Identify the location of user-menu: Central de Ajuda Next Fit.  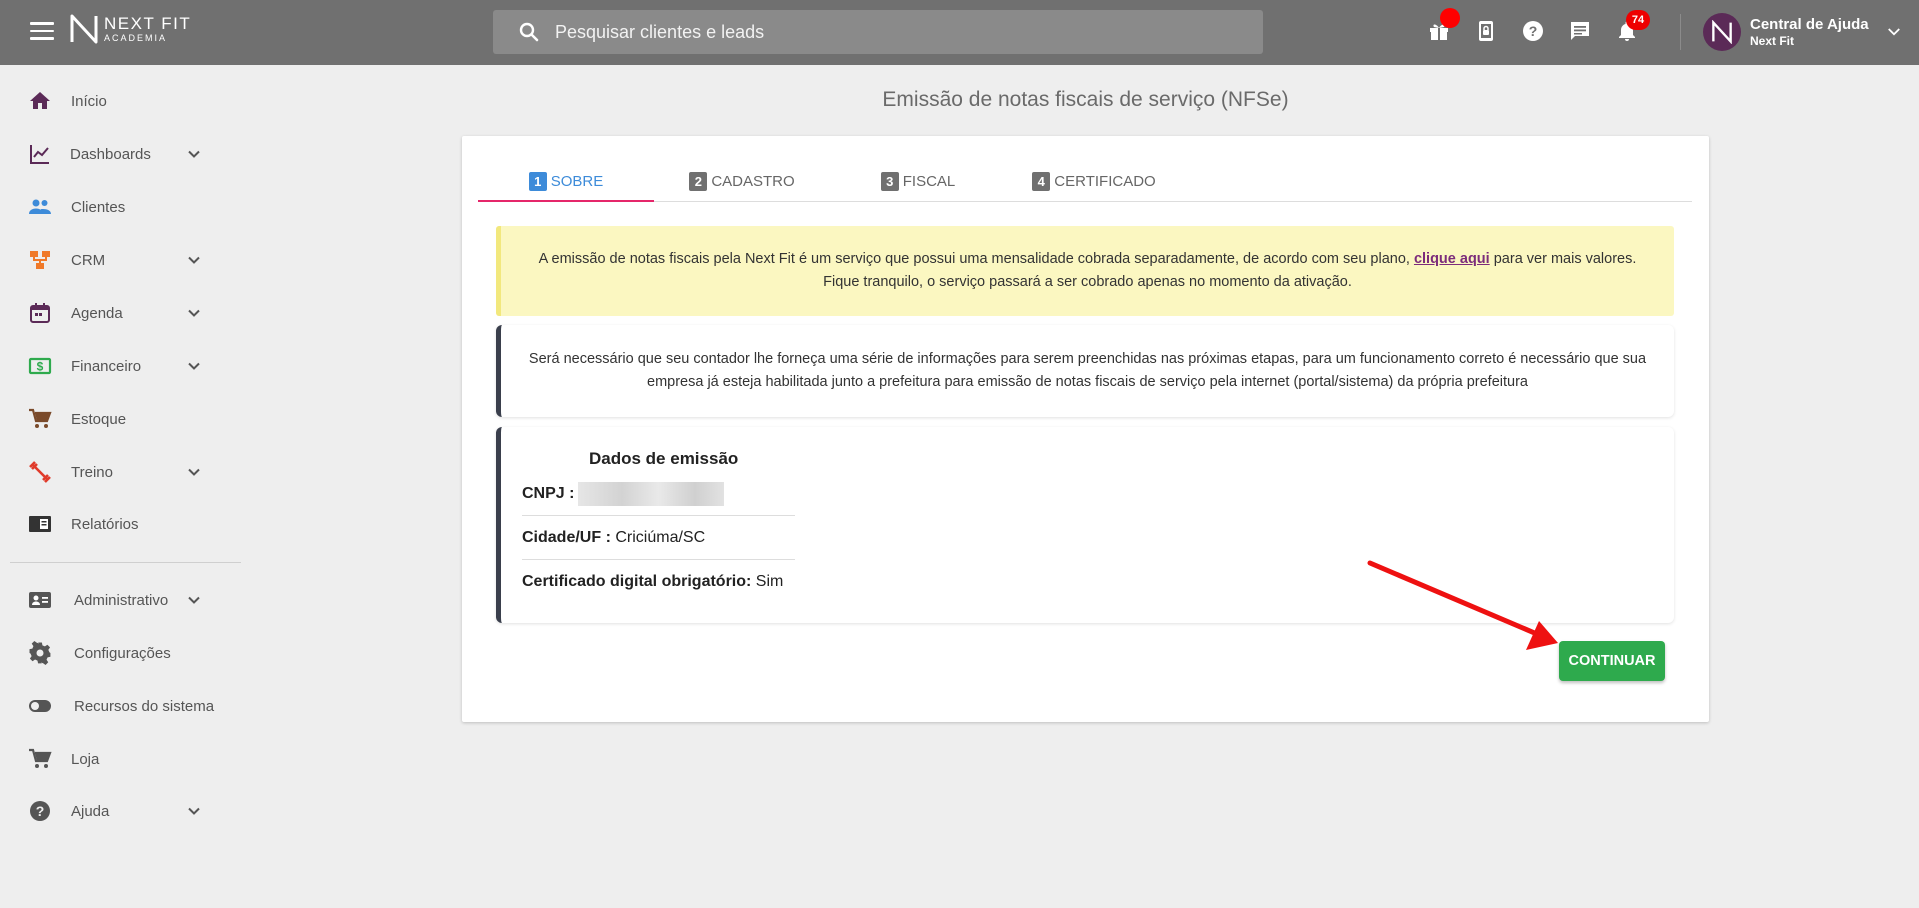
(1803, 32).